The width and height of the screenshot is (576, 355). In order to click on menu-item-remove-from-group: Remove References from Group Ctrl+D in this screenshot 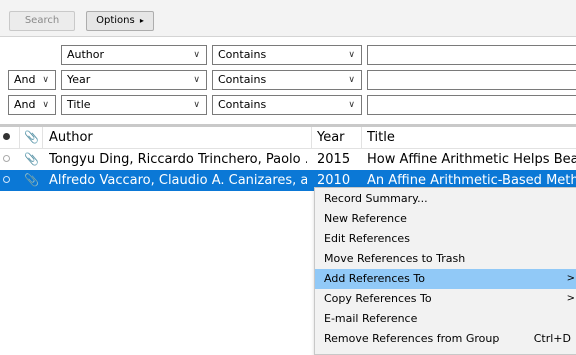, I will do `click(445, 339)`.